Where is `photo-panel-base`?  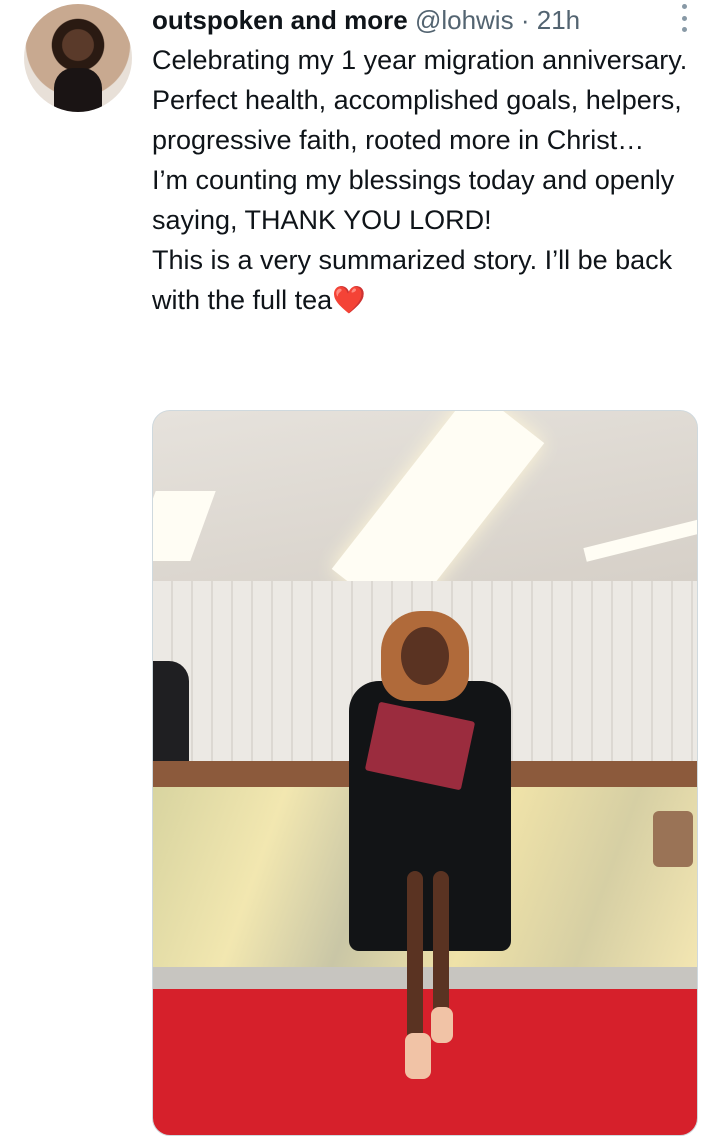 photo-panel-base is located at coordinates (425, 978).